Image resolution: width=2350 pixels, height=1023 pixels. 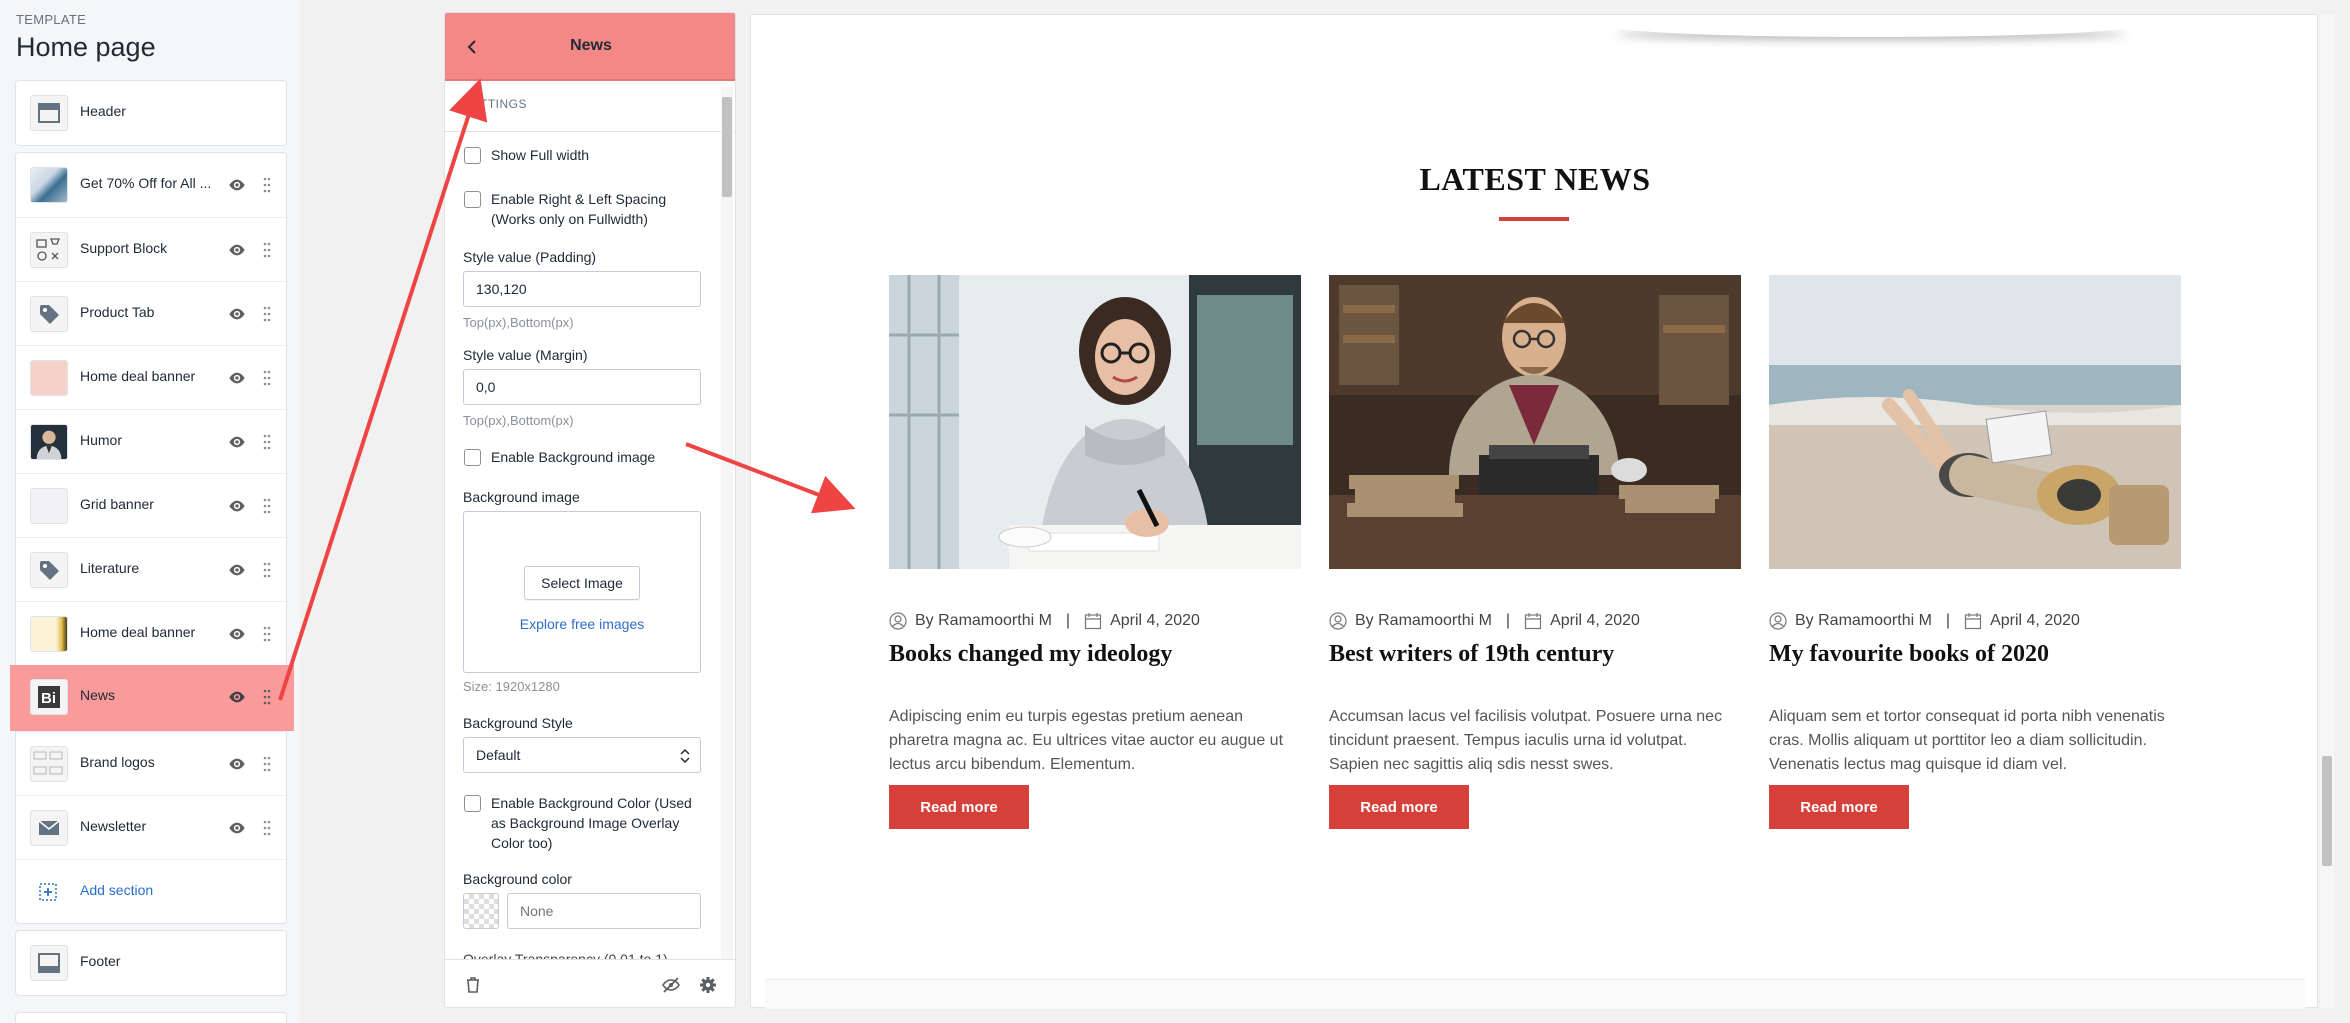 I want to click on footer-row: Footer, so click(x=152, y=963).